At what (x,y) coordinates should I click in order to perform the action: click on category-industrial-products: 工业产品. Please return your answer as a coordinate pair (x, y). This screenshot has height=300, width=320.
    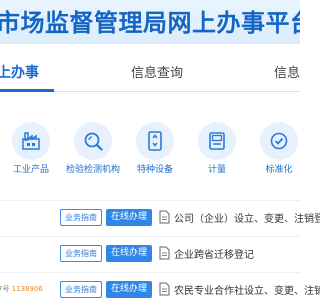
    Looking at the image, I should click on (30, 148).